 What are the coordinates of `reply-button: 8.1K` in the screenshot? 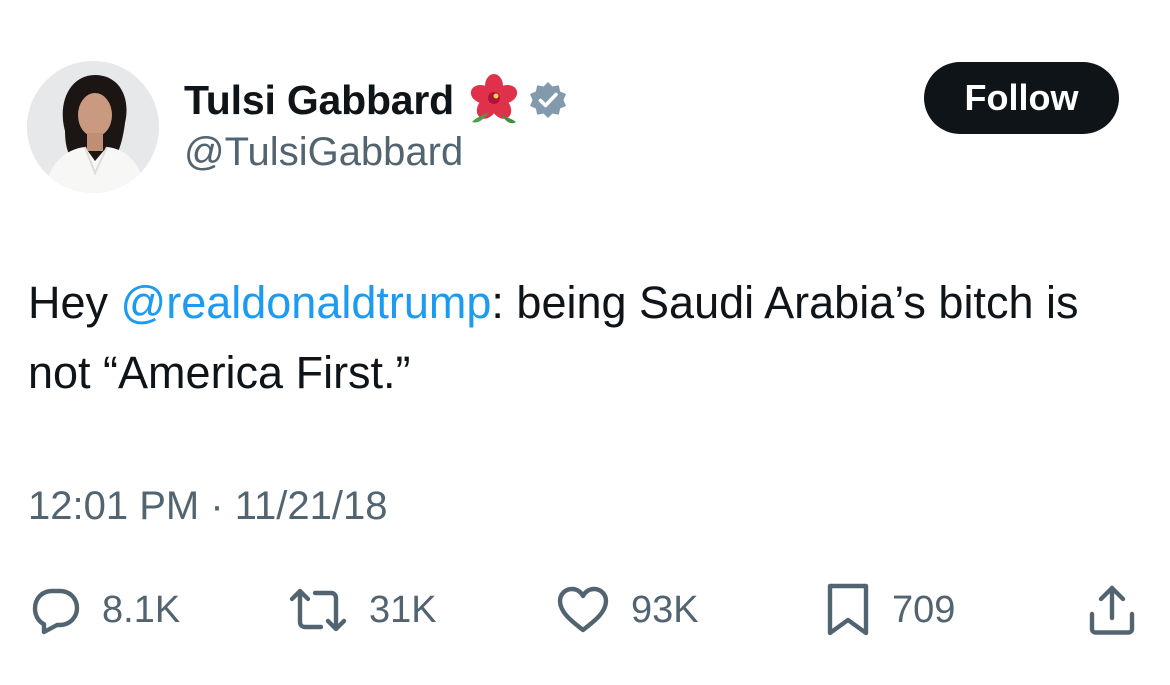 It's located at (105, 610).